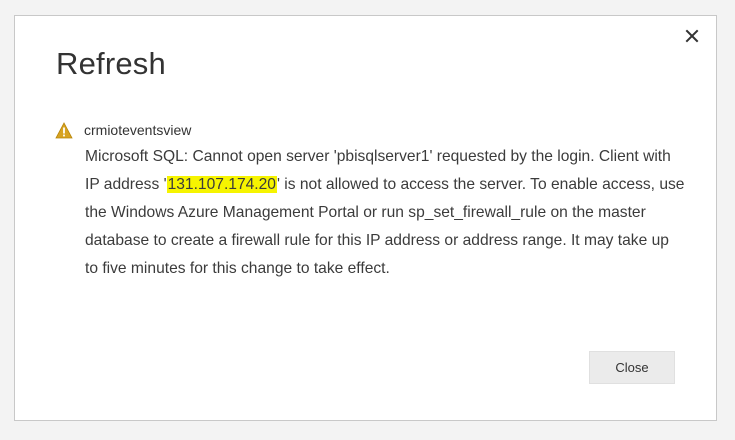 The height and width of the screenshot is (440, 735). I want to click on close-button: Close, so click(632, 367).